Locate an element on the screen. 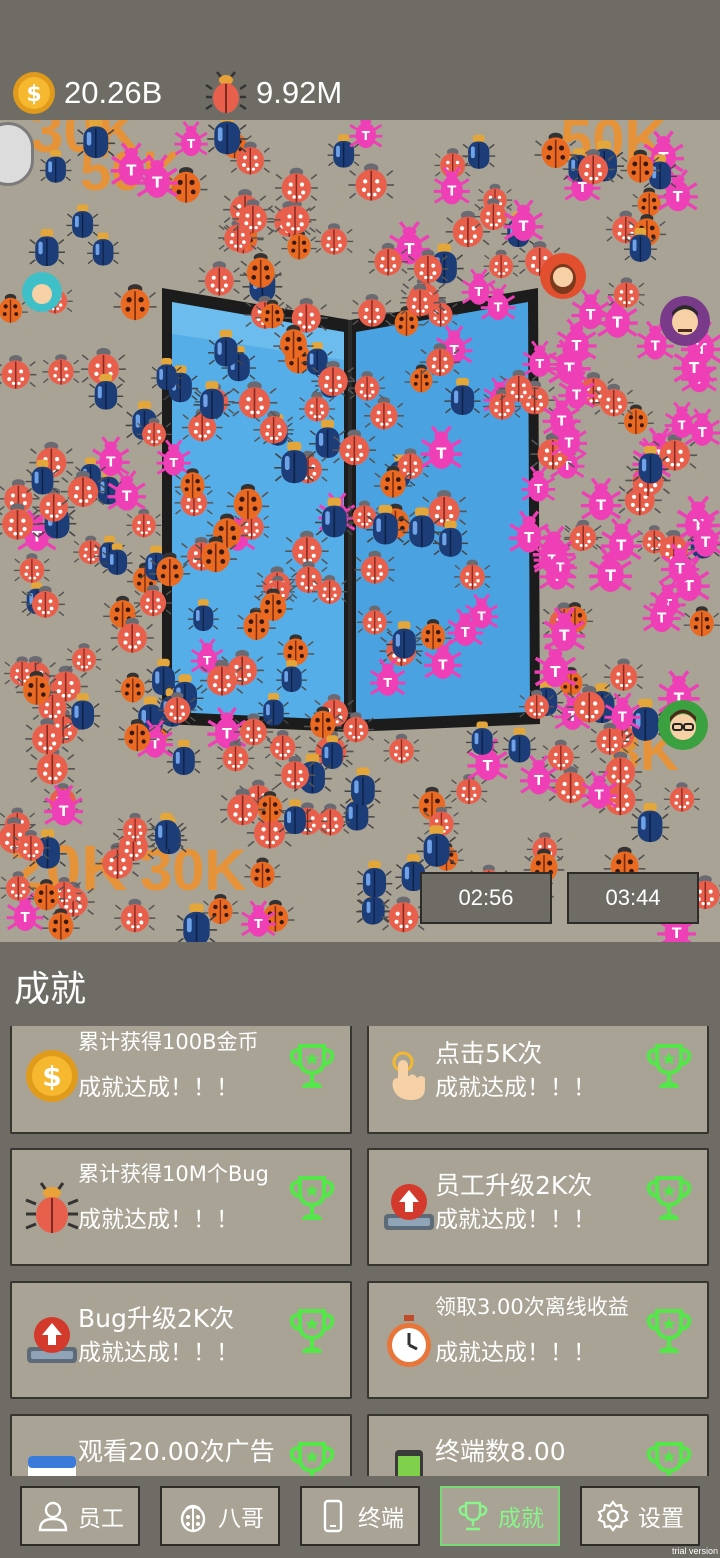  achievement-card: 领取3.00次离线收益 成就达成！！！ is located at coordinates (538, 1340).